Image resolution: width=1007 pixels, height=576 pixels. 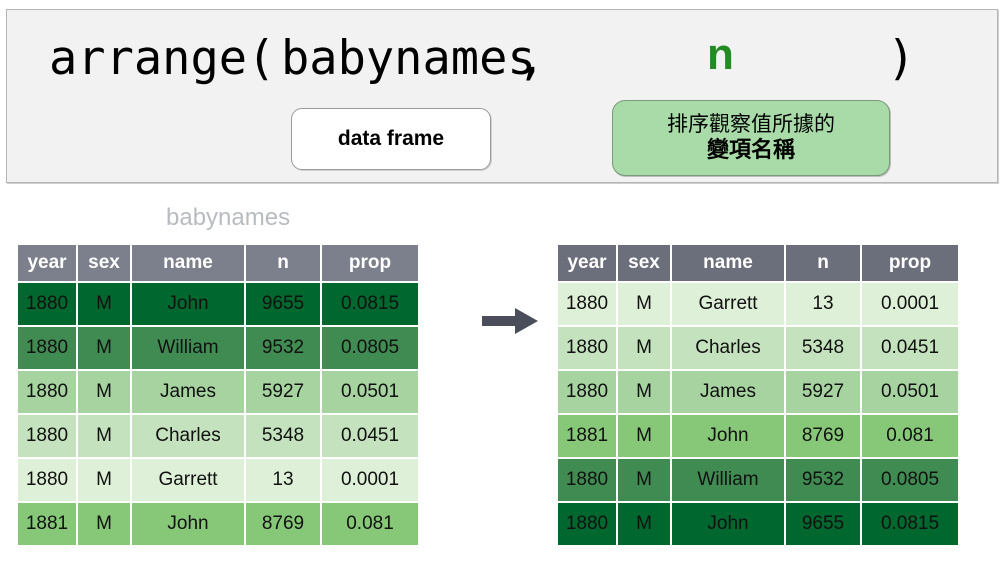 What do you see at coordinates (751, 124) in the screenshot?
I see `callout-variable-line1: 排序觀察值所據的` at bounding box center [751, 124].